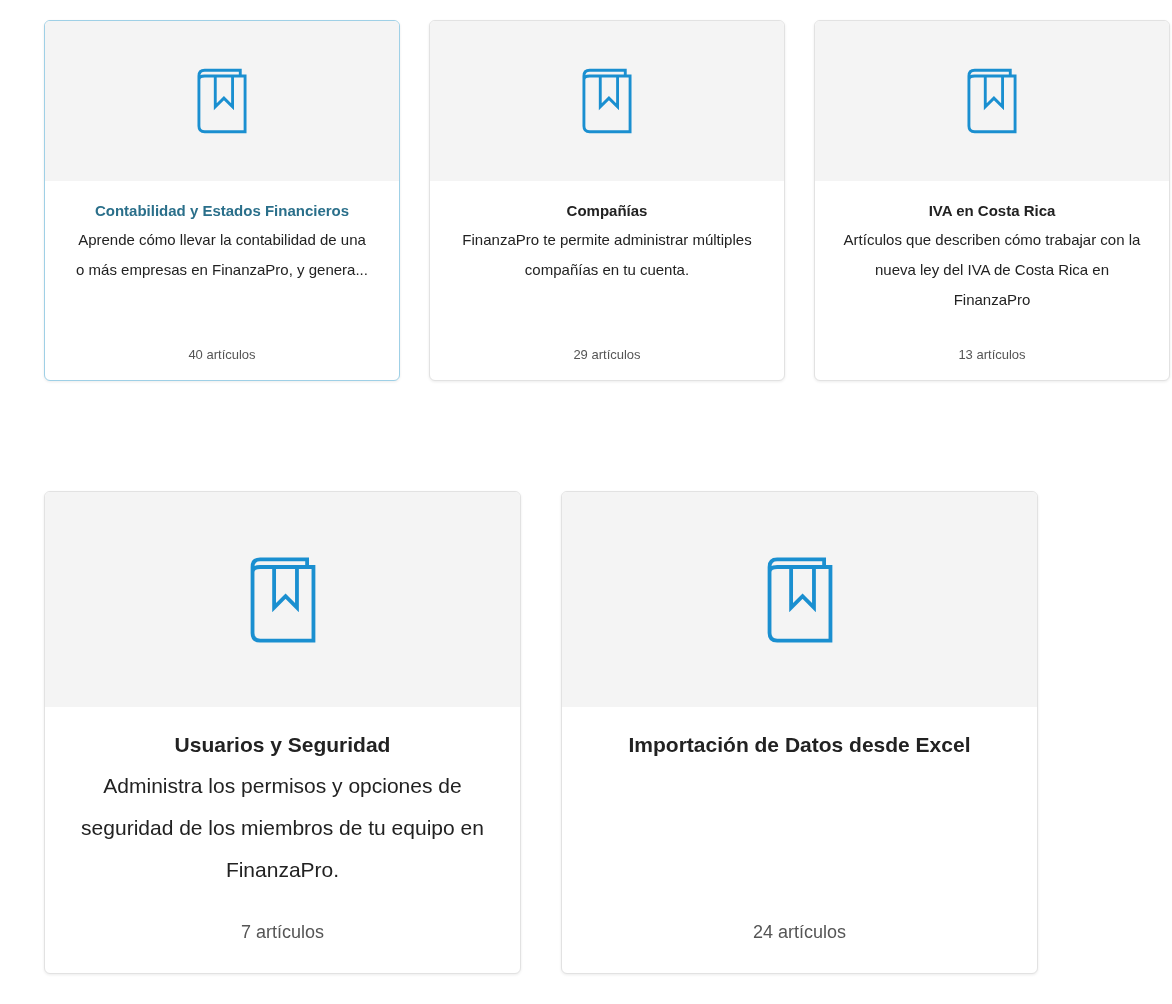  I want to click on card-title: Contabilidad y Estados Financieros, so click(222, 211).